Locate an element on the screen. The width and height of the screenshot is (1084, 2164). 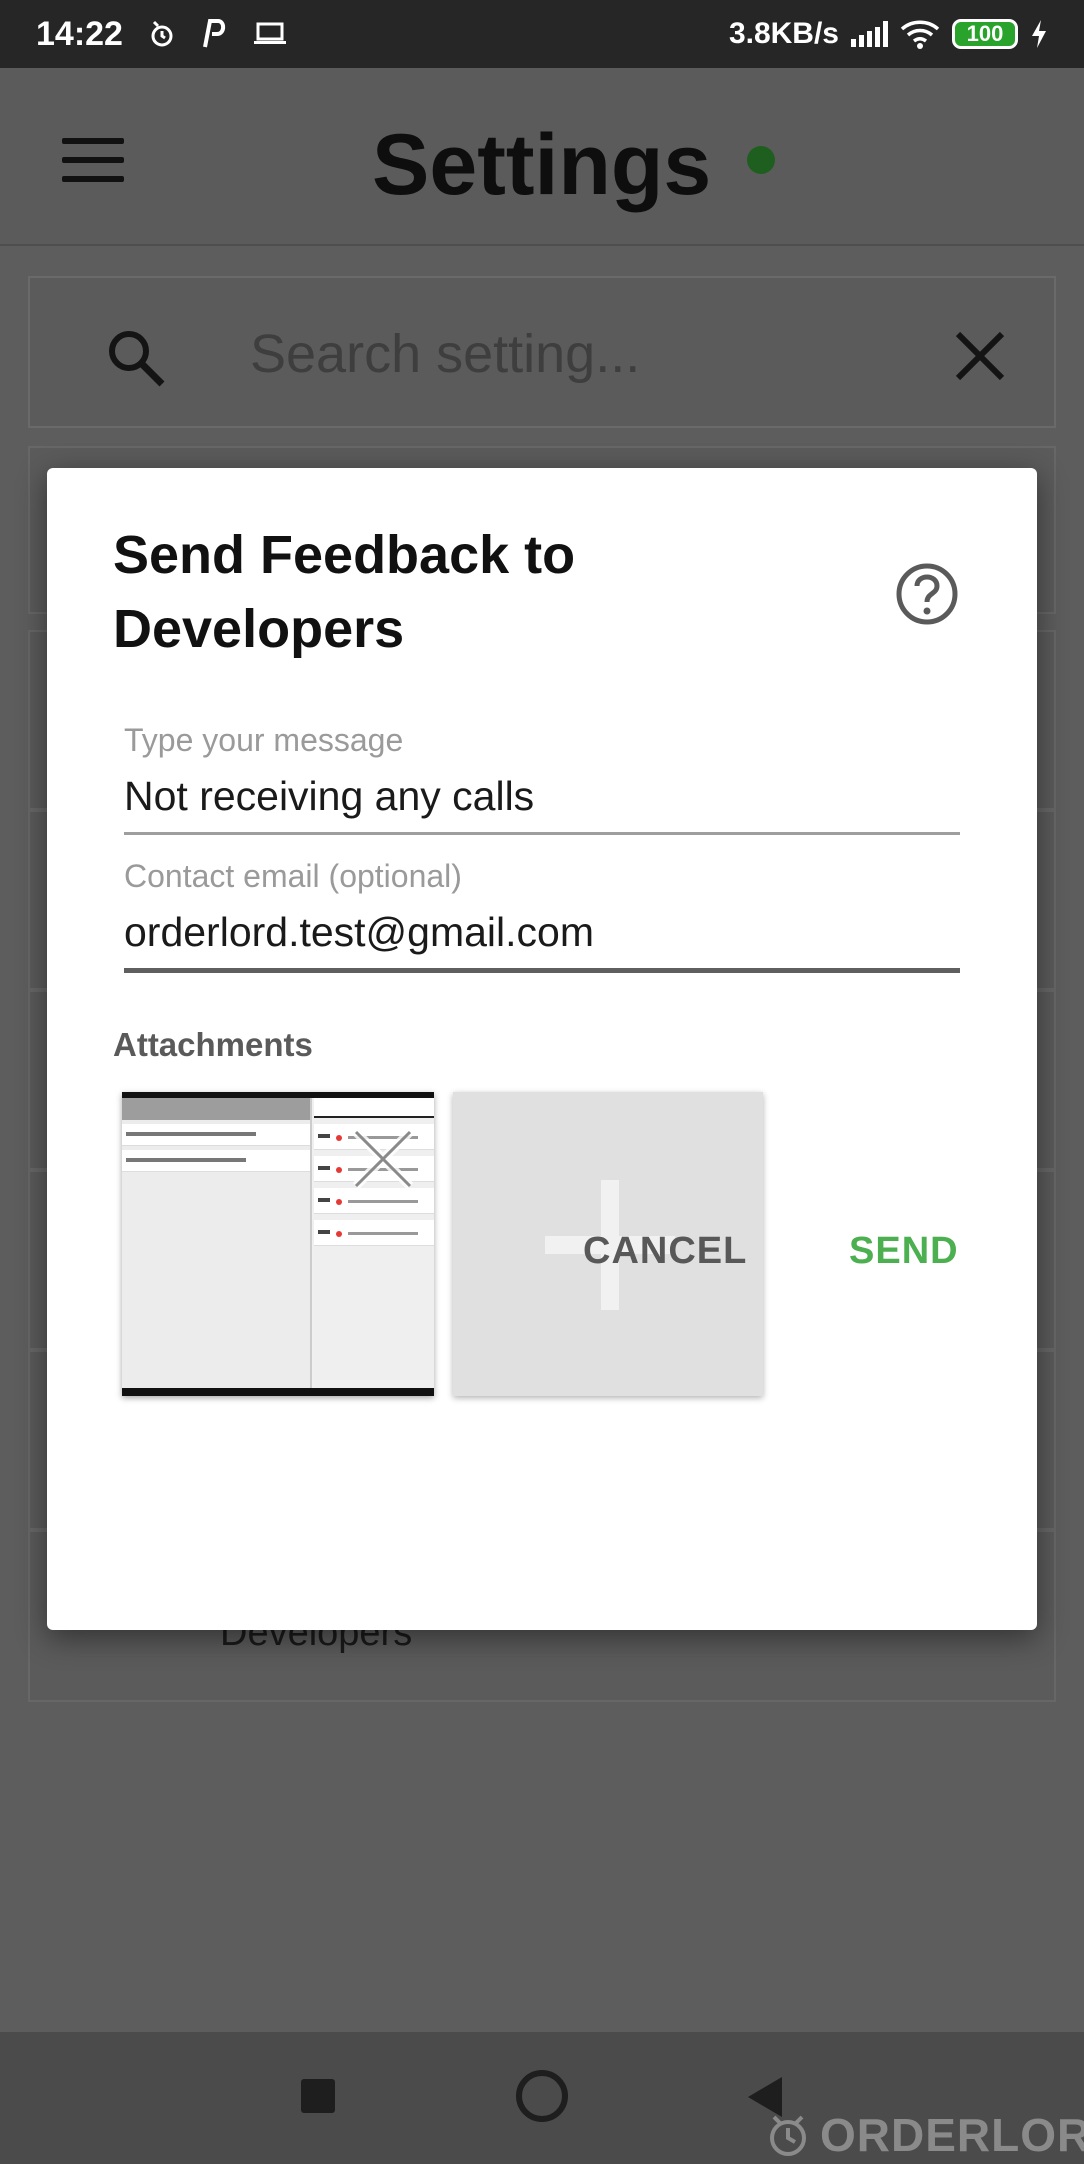
search-bar is located at coordinates (542, 352).